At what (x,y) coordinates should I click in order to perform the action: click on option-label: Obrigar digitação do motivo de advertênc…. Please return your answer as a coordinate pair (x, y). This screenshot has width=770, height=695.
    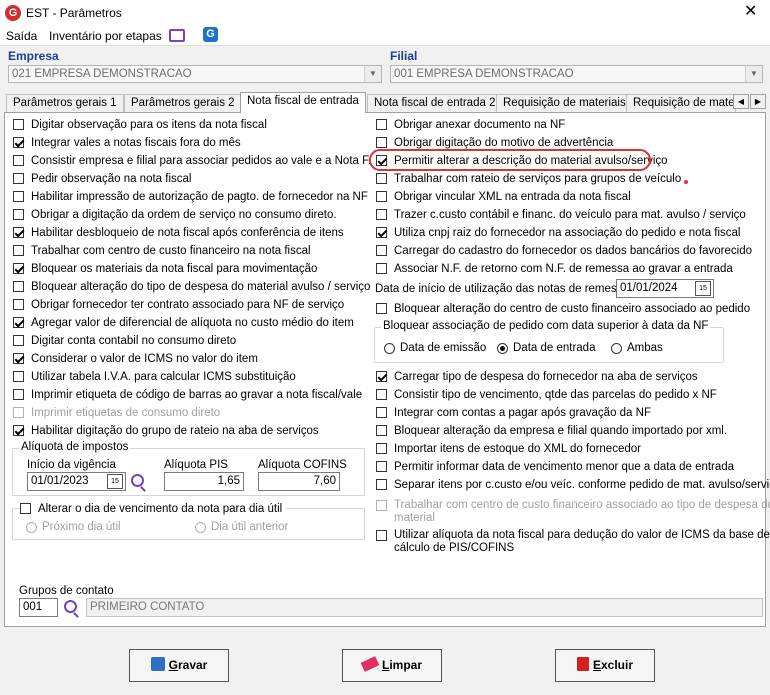
    Looking at the image, I should click on (504, 143).